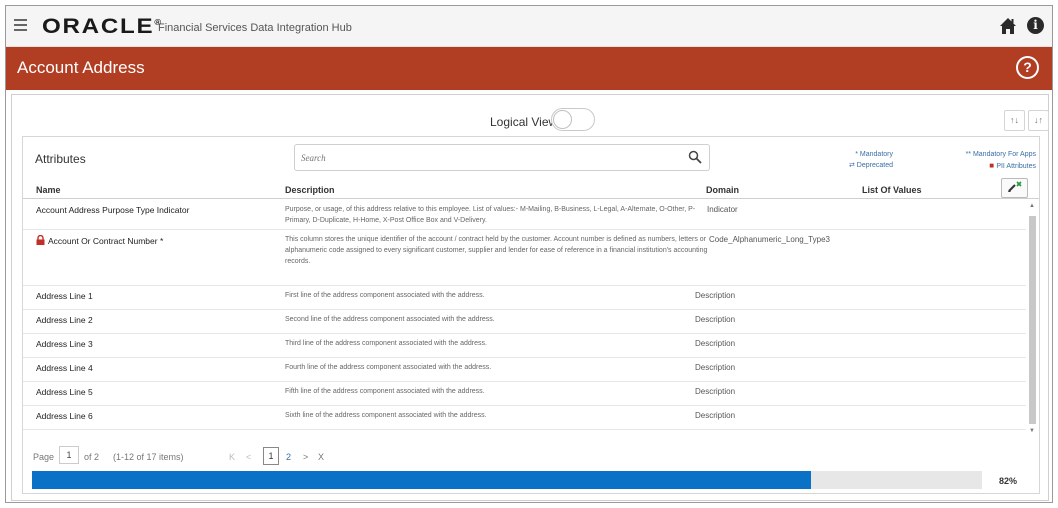 Image resolution: width=1058 pixels, height=508 pixels. What do you see at coordinates (305, 457) in the screenshot?
I see `next-page-icon: >` at bounding box center [305, 457].